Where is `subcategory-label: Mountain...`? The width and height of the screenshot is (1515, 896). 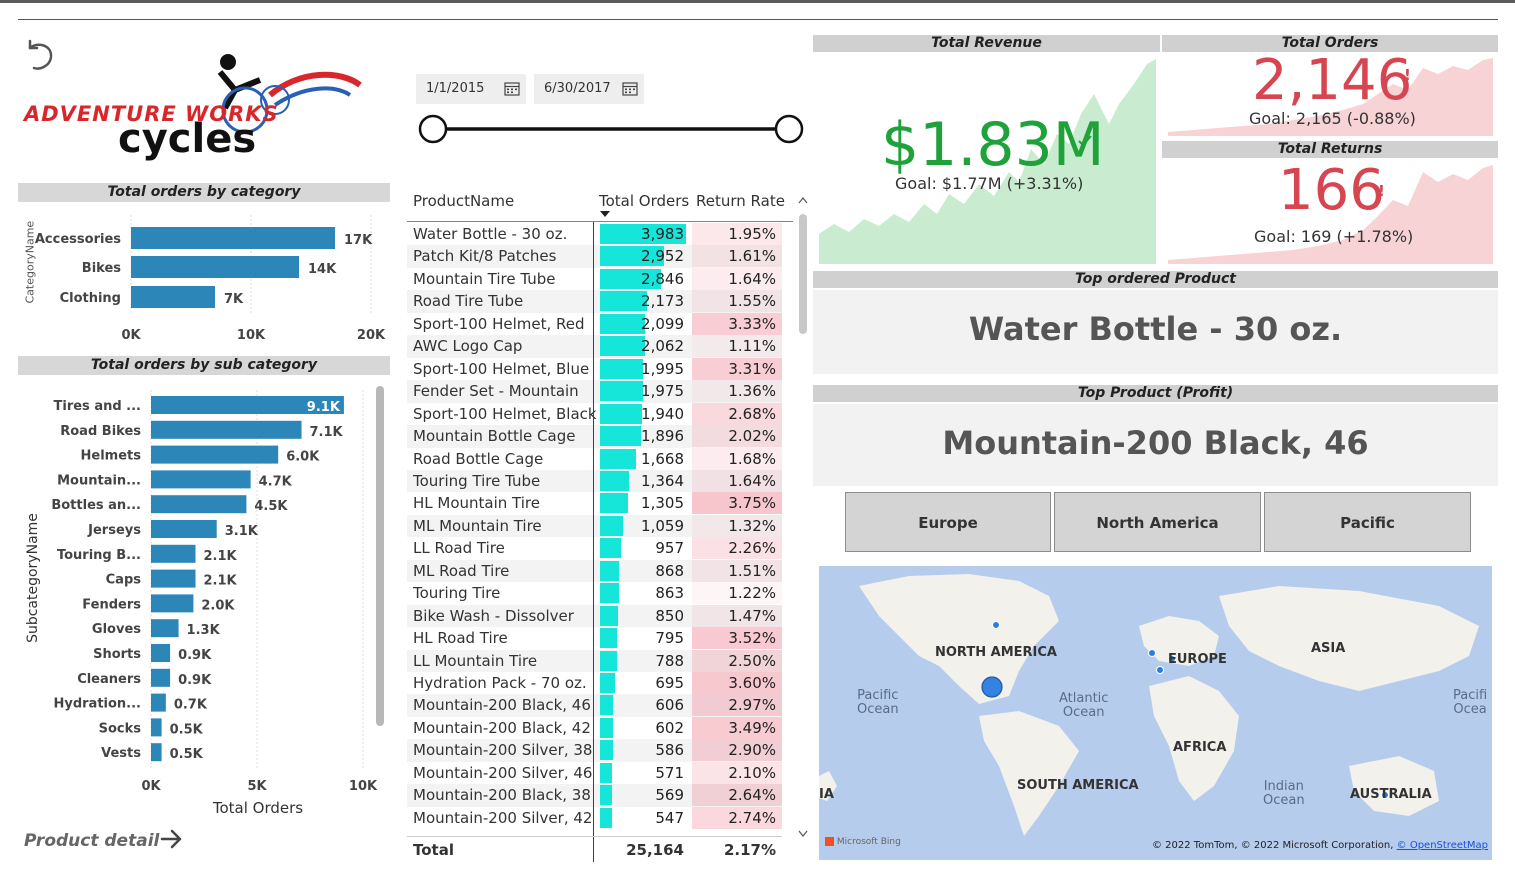
subcategory-label: Mountain... is located at coordinates (99, 480).